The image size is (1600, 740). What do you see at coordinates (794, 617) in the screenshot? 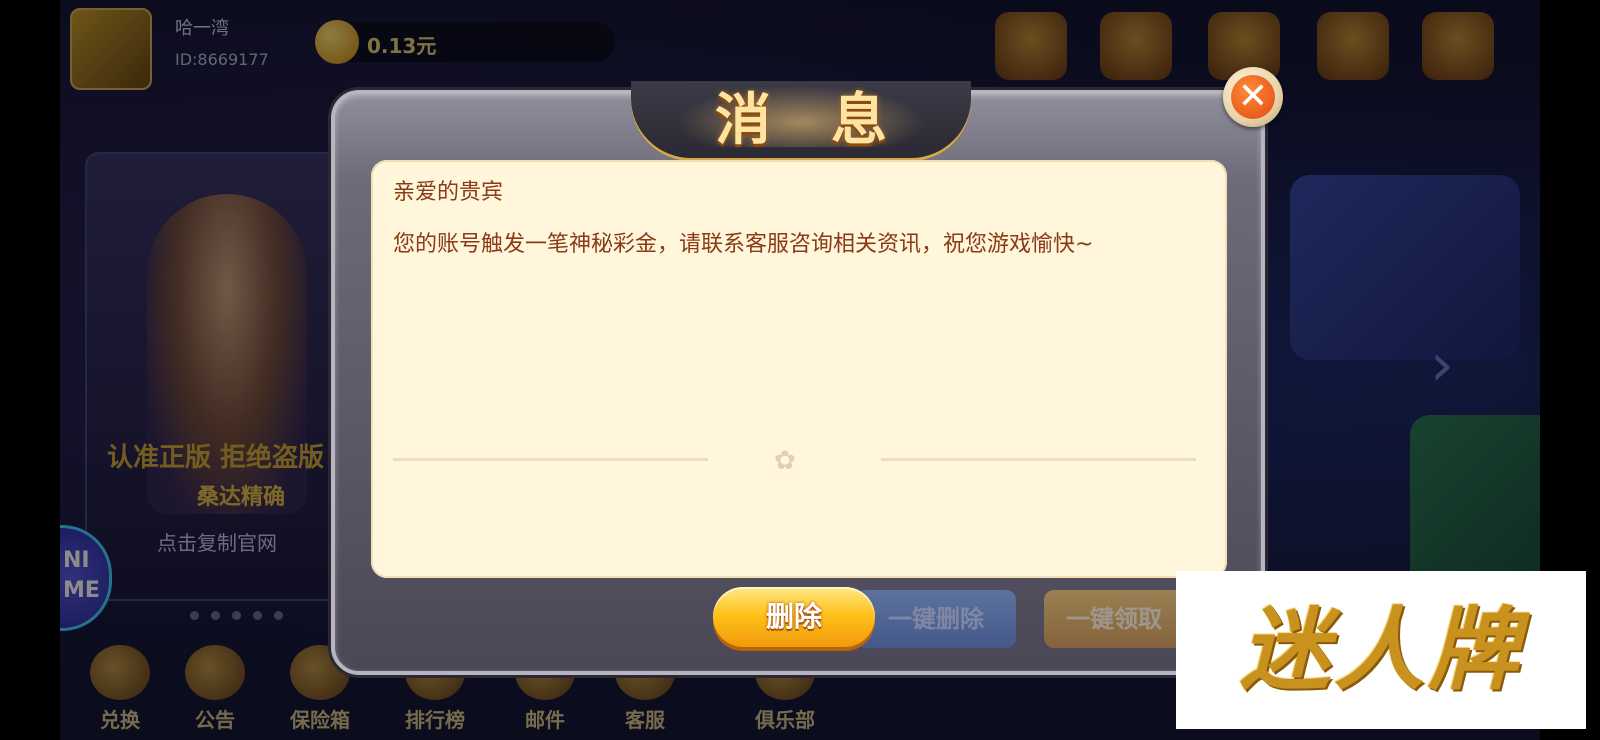
I see `delete-button: 删除` at bounding box center [794, 617].